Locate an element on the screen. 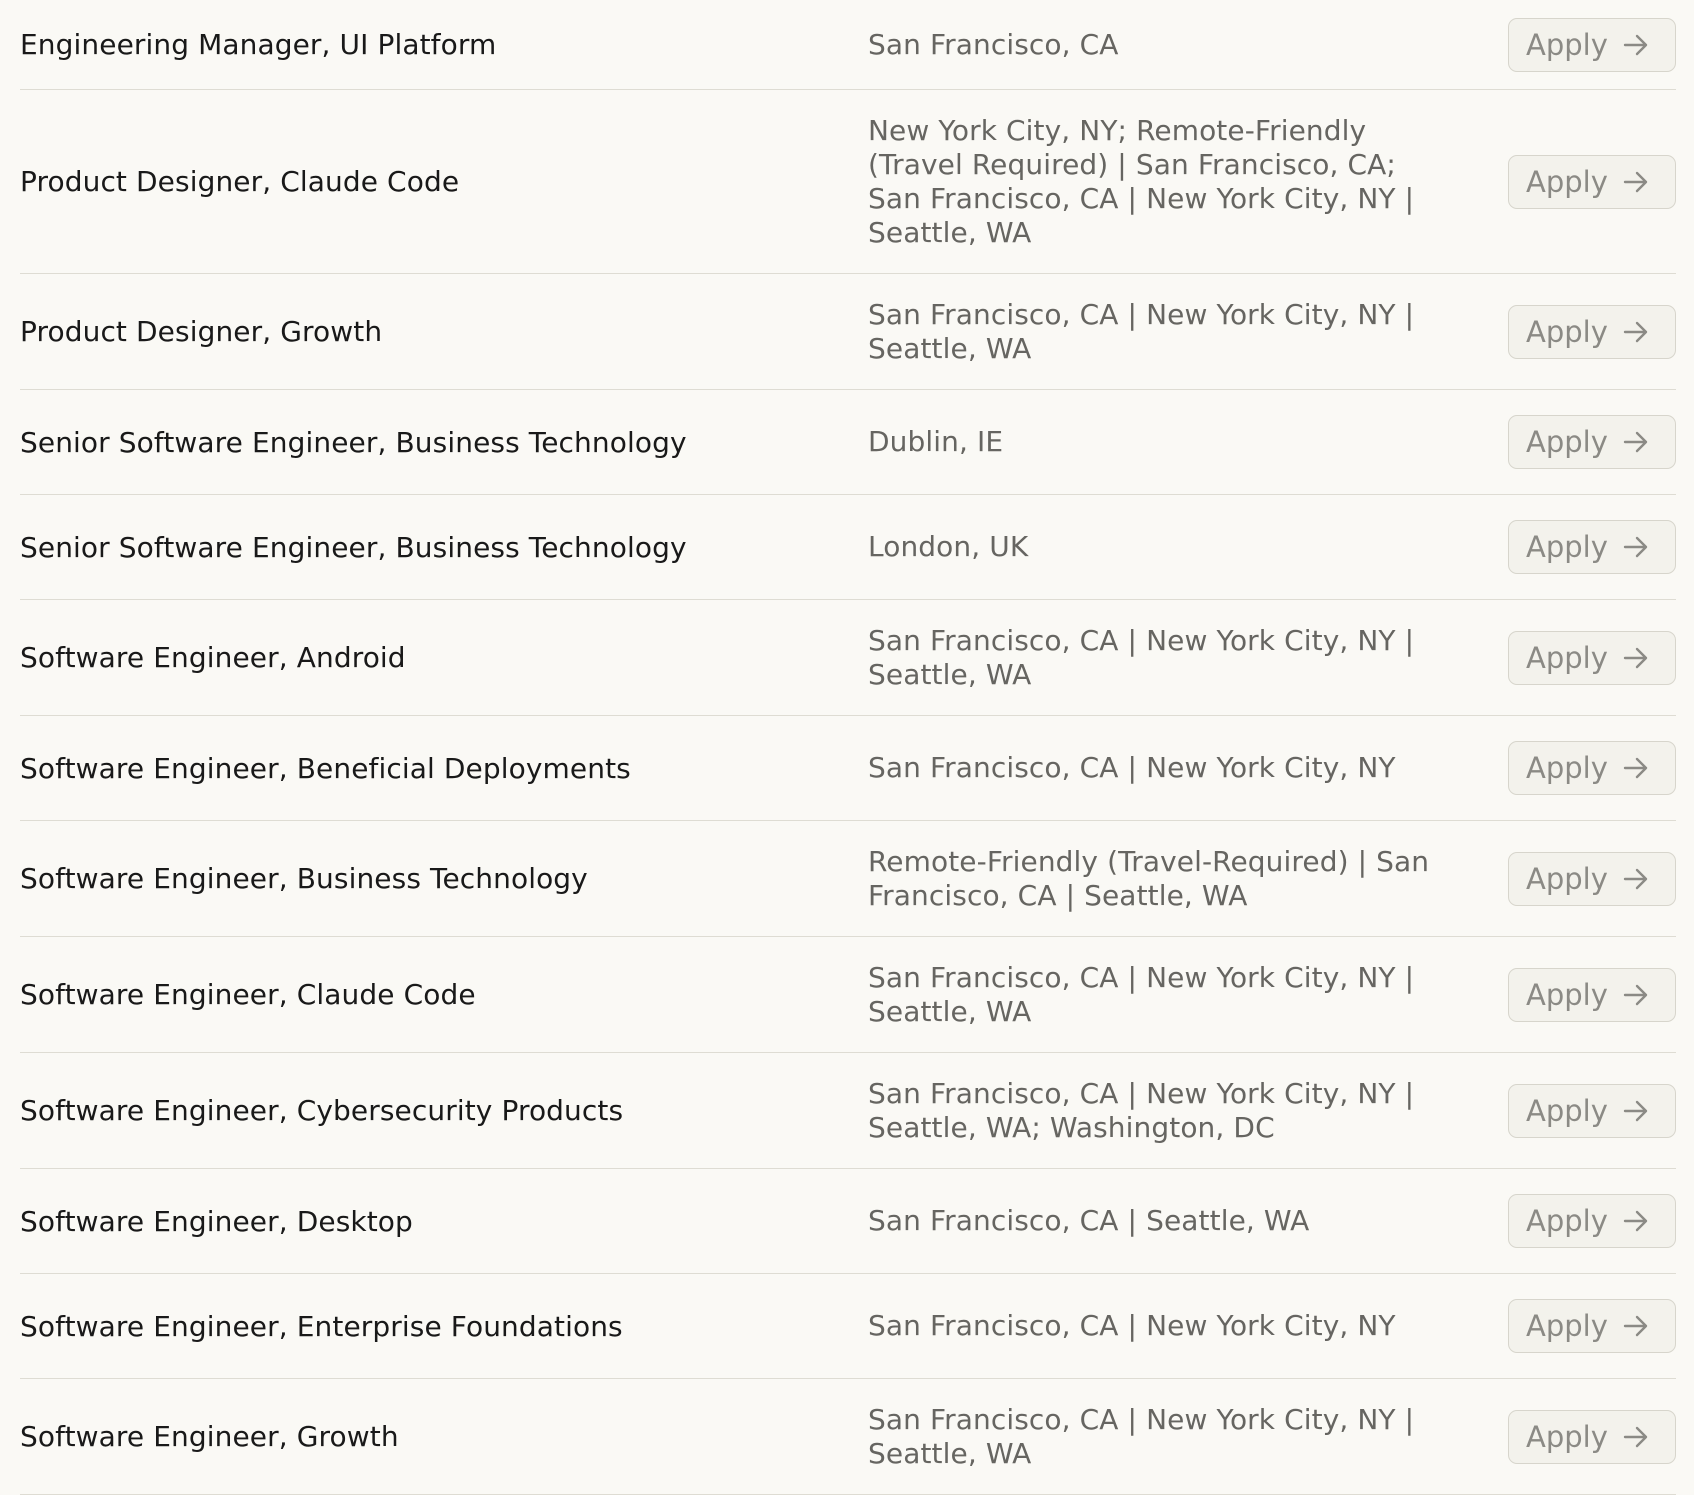  job-title: Software Engineer, Business Technology is located at coordinates (304, 878).